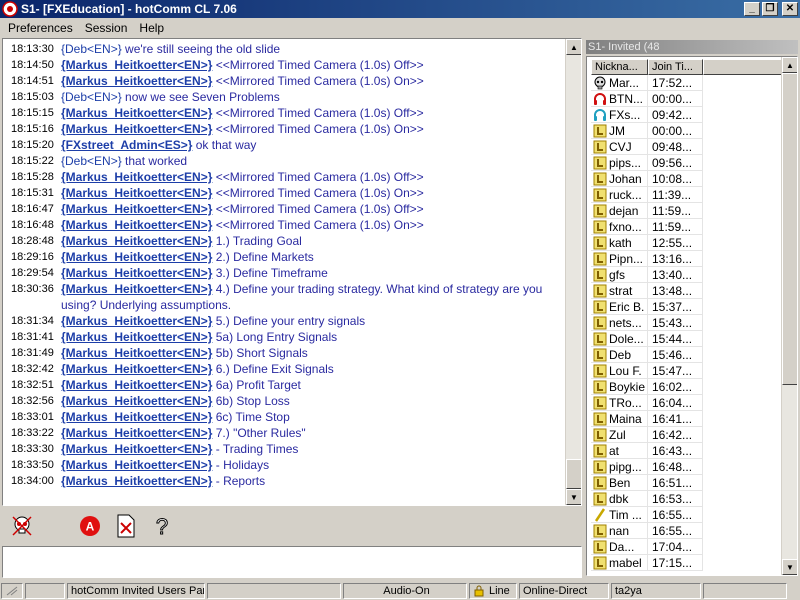  I want to click on minimize-button: _, so click(752, 9).